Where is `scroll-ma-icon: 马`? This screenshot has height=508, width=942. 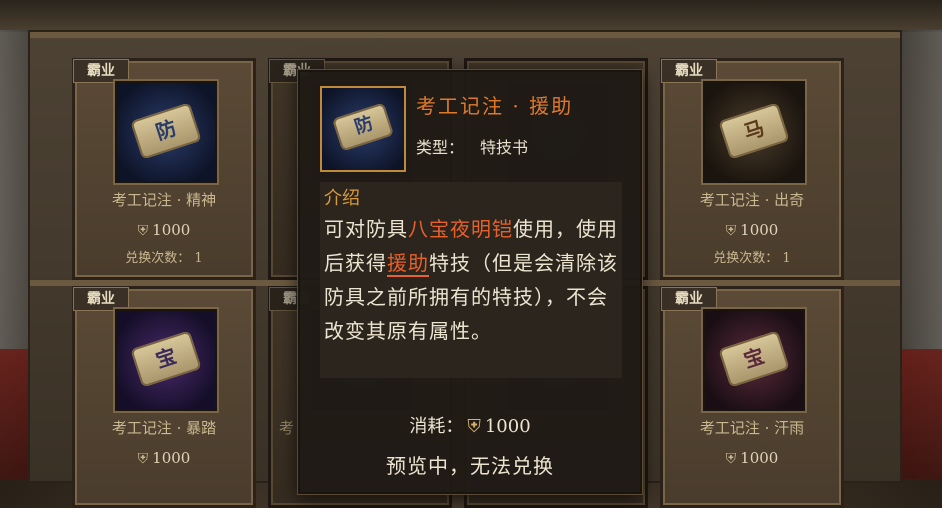 scroll-ma-icon: 马 is located at coordinates (754, 132).